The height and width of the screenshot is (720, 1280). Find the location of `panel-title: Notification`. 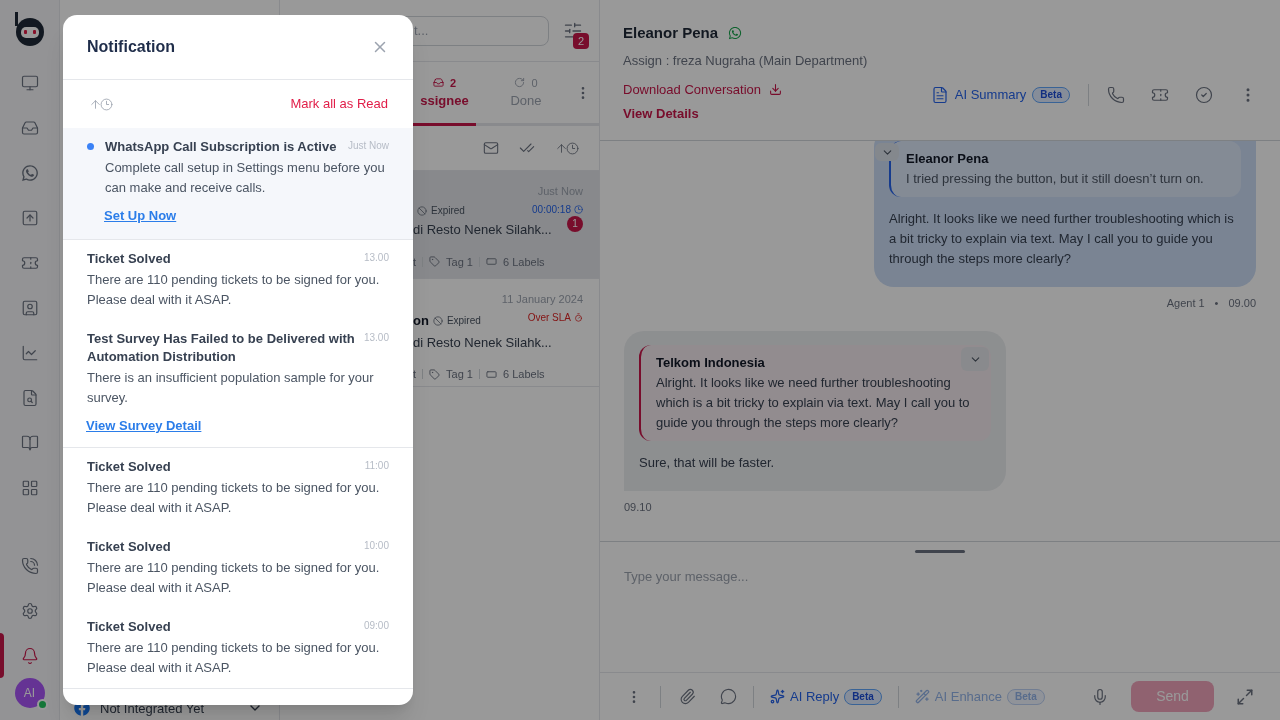

panel-title: Notification is located at coordinates (131, 47).